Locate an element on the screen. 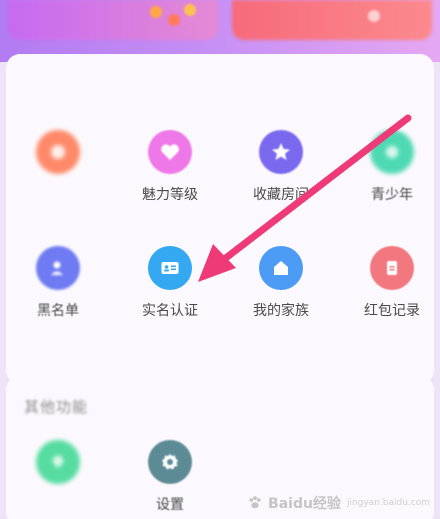 The width and height of the screenshot is (440, 519). feature-label: 魅力等级 is located at coordinates (170, 195).